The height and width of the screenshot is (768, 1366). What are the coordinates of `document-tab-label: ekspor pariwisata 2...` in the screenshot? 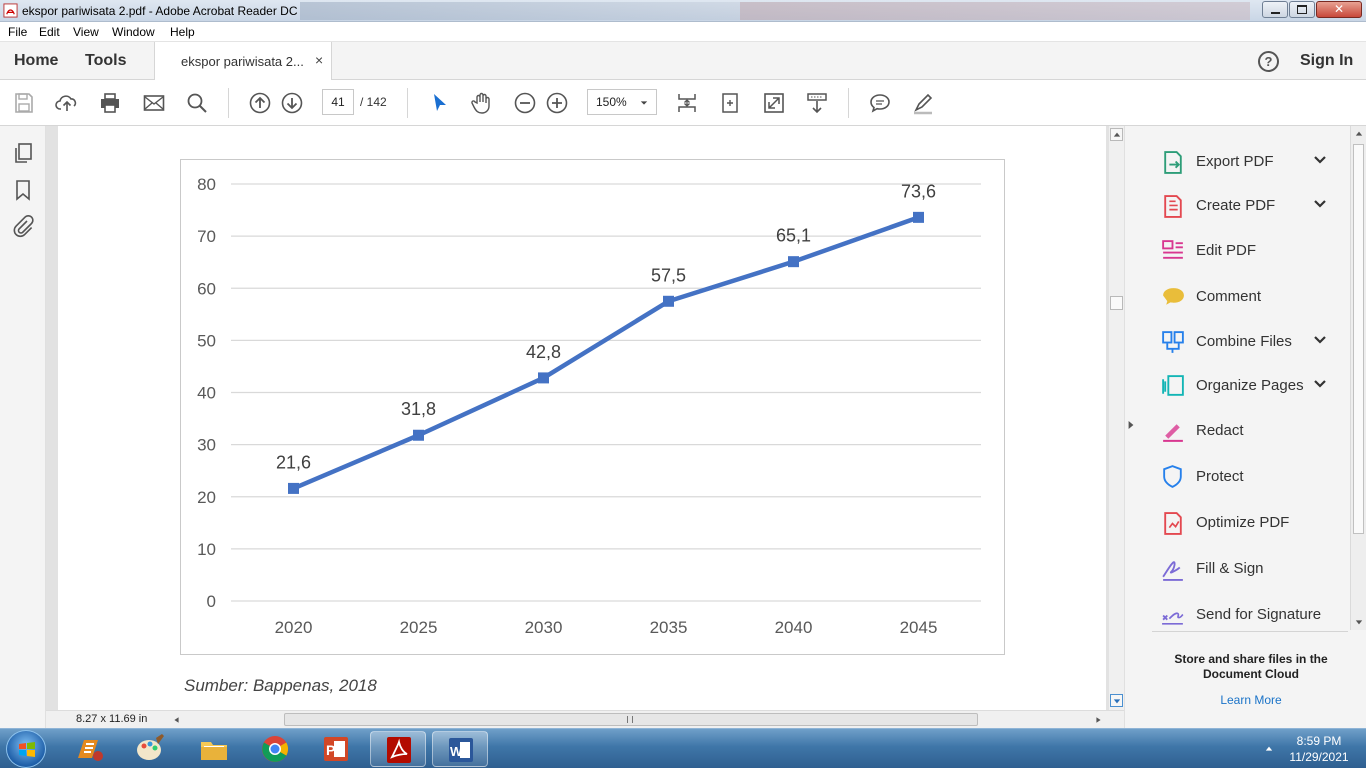 It's located at (242, 61).